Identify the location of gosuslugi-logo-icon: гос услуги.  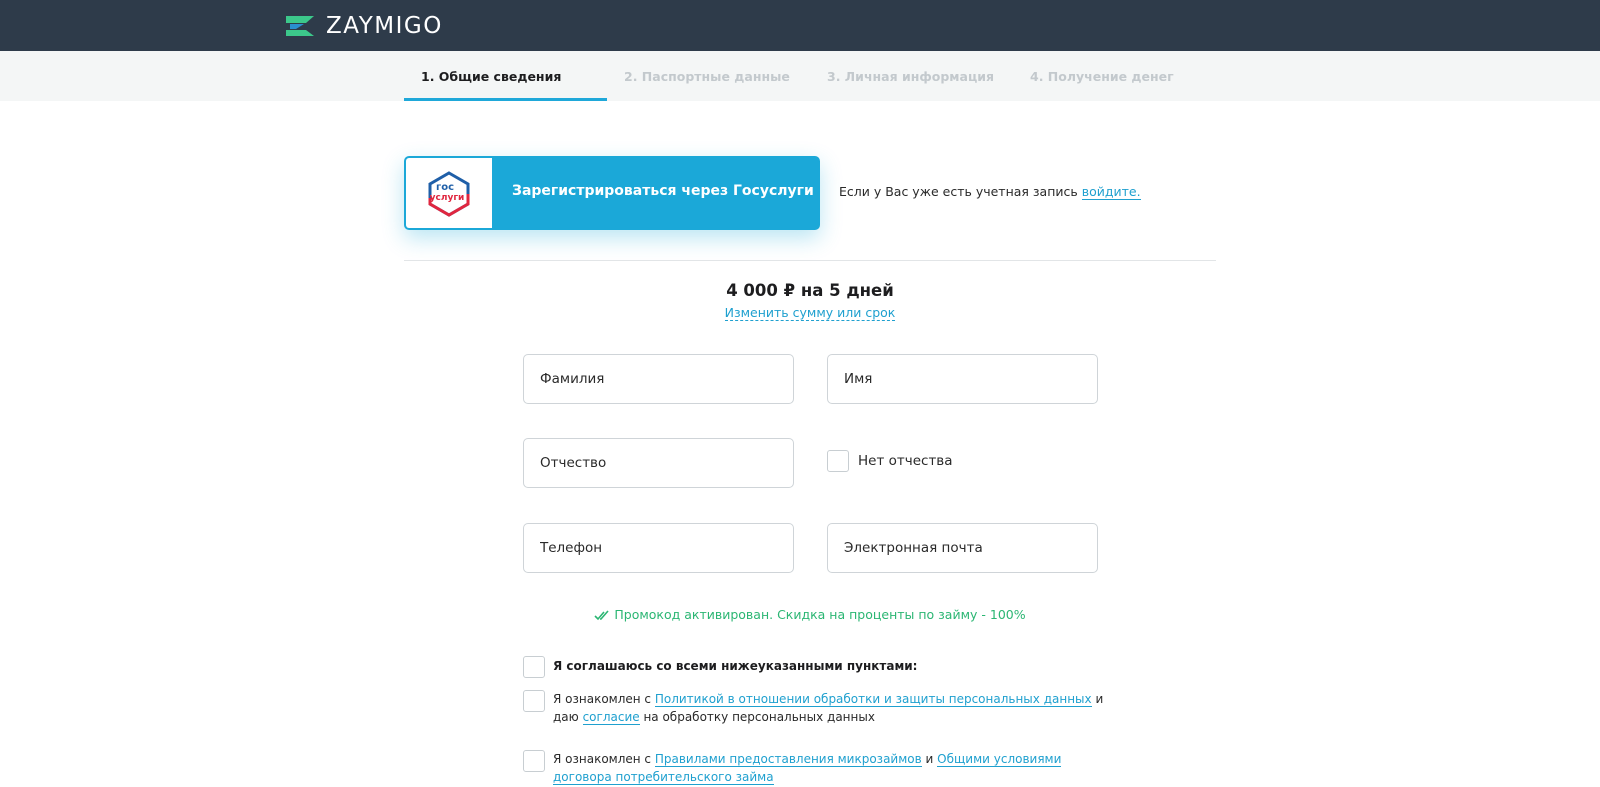
(449, 194).